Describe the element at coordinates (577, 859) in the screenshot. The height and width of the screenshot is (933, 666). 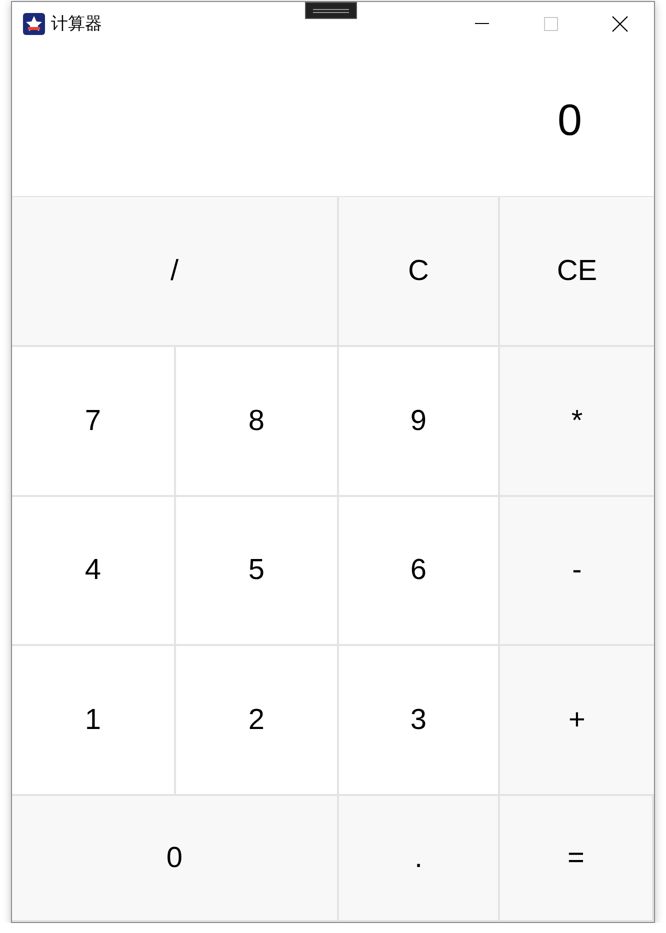
I see `calculator-key: =` at that location.